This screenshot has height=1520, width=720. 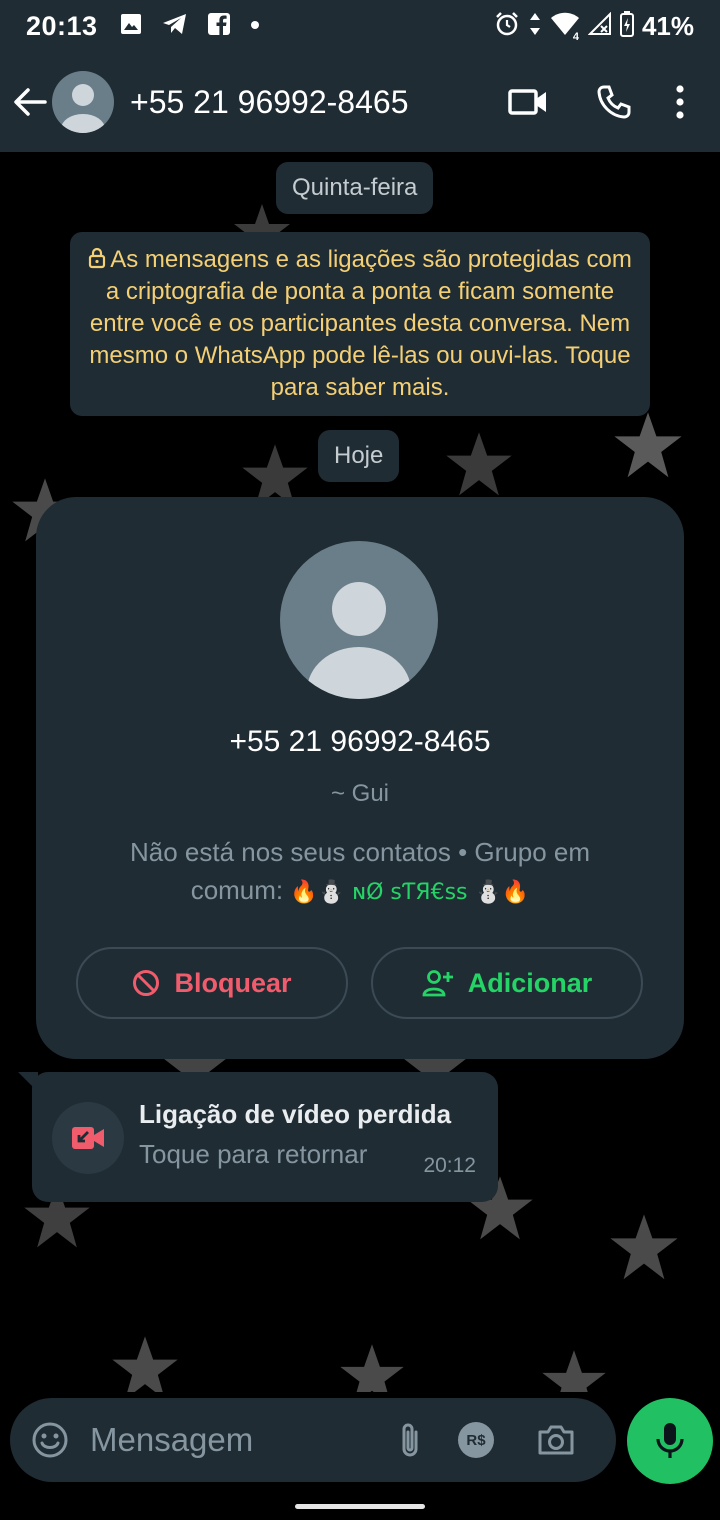 I want to click on alarm-icon, so click(x=507, y=26).